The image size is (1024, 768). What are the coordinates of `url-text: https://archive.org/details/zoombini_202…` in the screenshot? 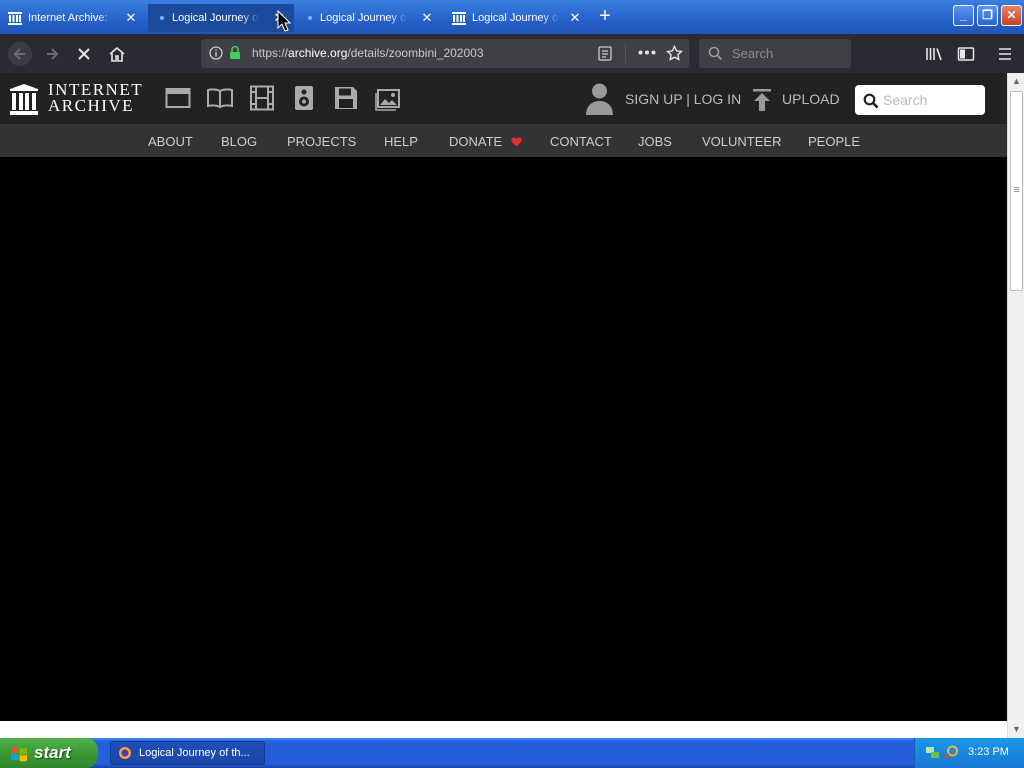 It's located at (368, 53).